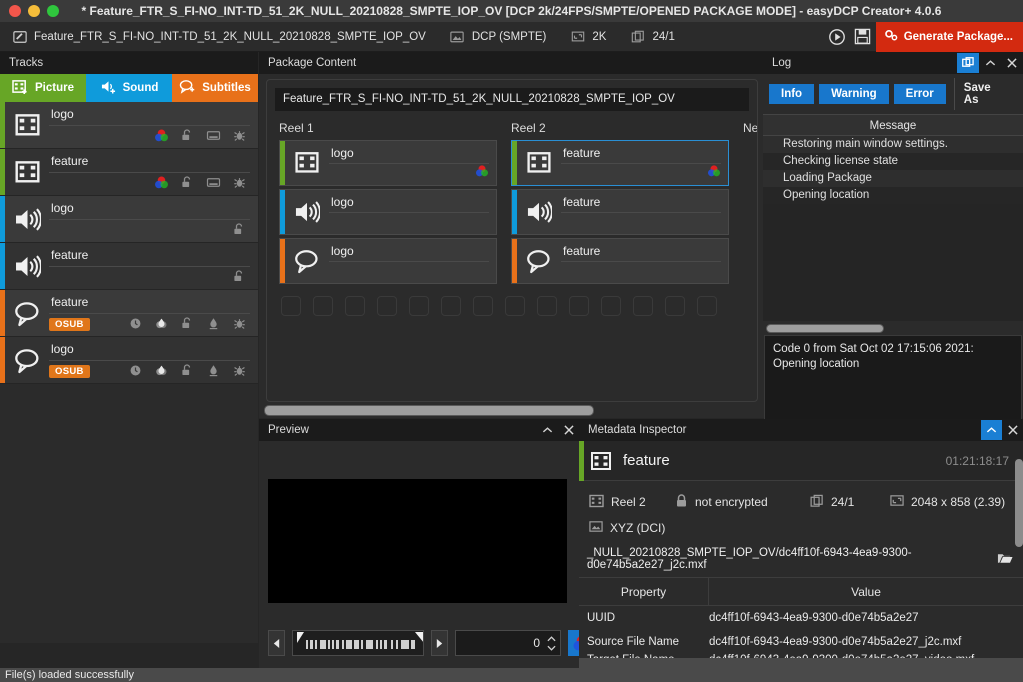 The image size is (1023, 682). I want to click on log-message-row: Loading Package, so click(893, 178).